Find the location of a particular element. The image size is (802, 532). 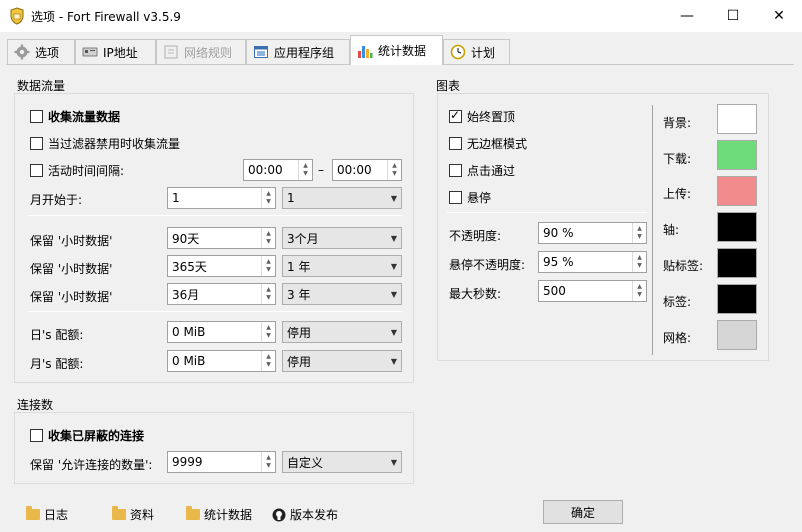

keep-monthly-value: 36月 is located at coordinates (186, 294).